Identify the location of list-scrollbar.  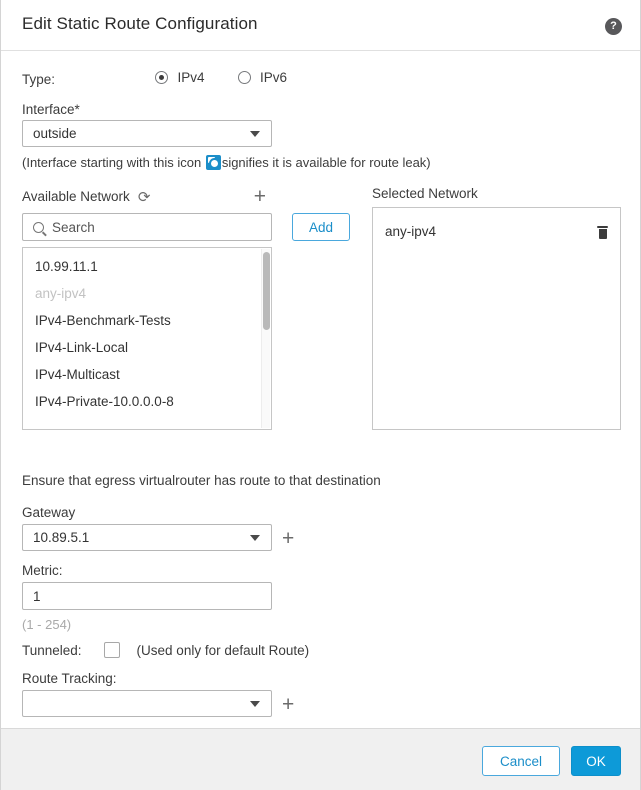
(265, 338).